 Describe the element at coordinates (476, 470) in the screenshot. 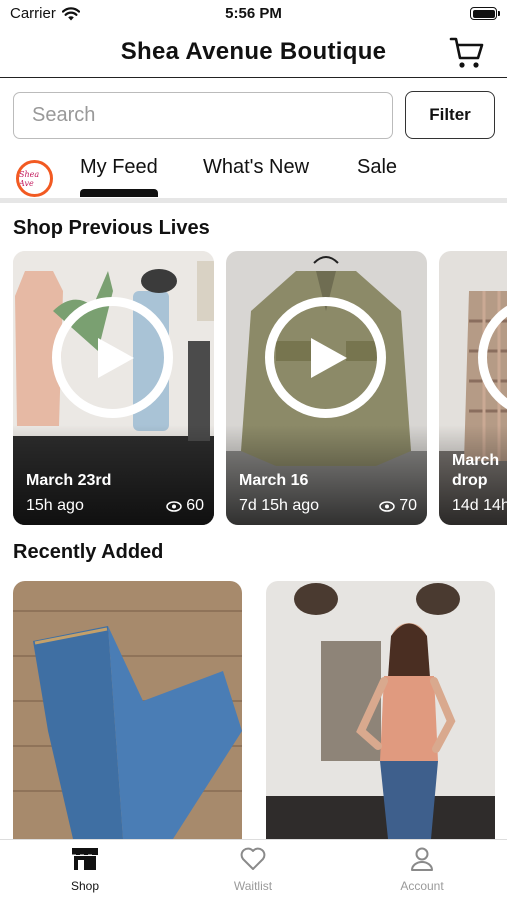

I see `live-title: March drop` at that location.